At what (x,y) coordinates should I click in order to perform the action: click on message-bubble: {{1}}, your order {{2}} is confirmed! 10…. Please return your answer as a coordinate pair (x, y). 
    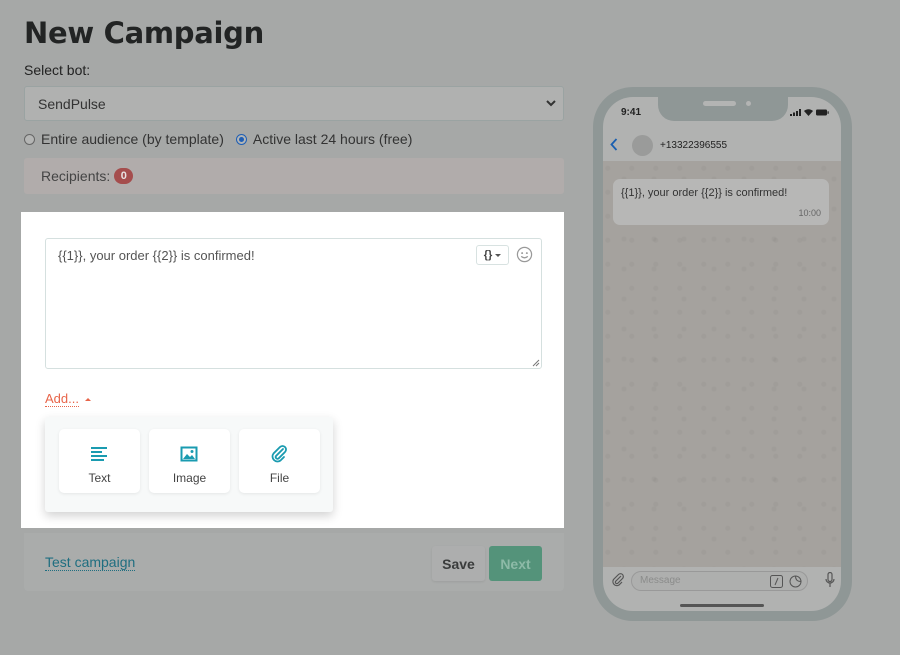
    Looking at the image, I should click on (721, 202).